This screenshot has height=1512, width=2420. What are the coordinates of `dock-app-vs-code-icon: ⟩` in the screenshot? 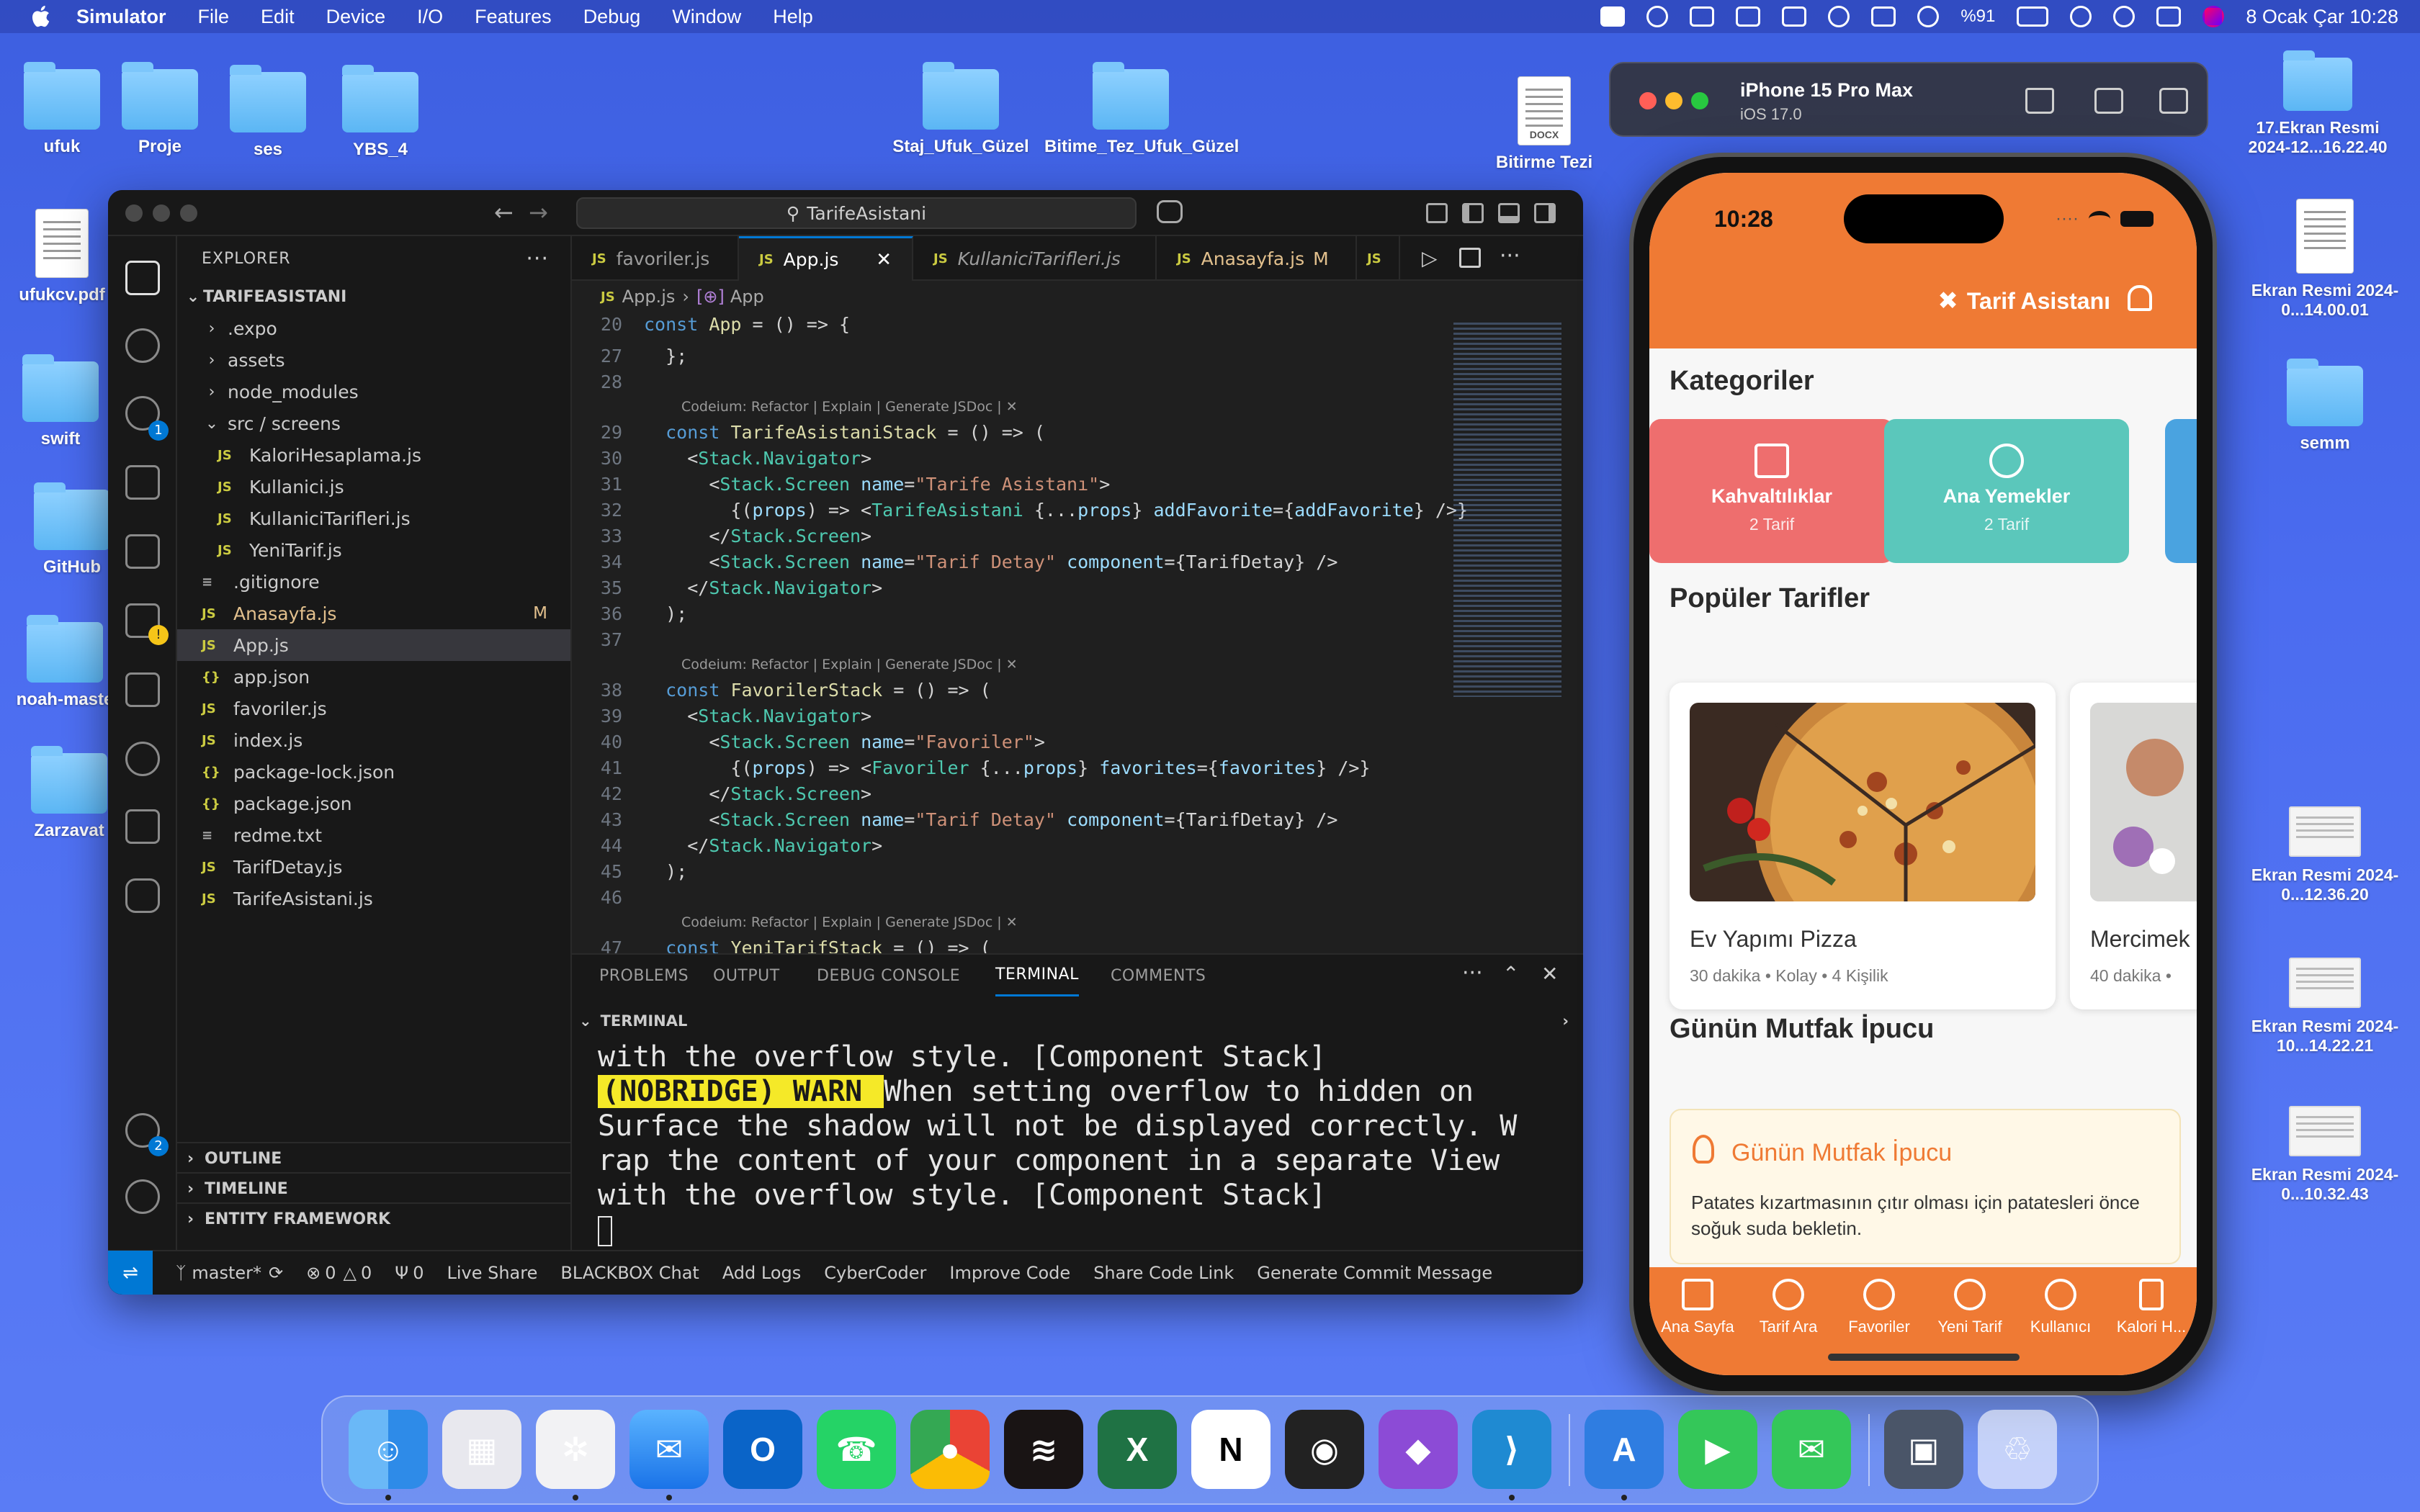 It's located at (1511, 1449).